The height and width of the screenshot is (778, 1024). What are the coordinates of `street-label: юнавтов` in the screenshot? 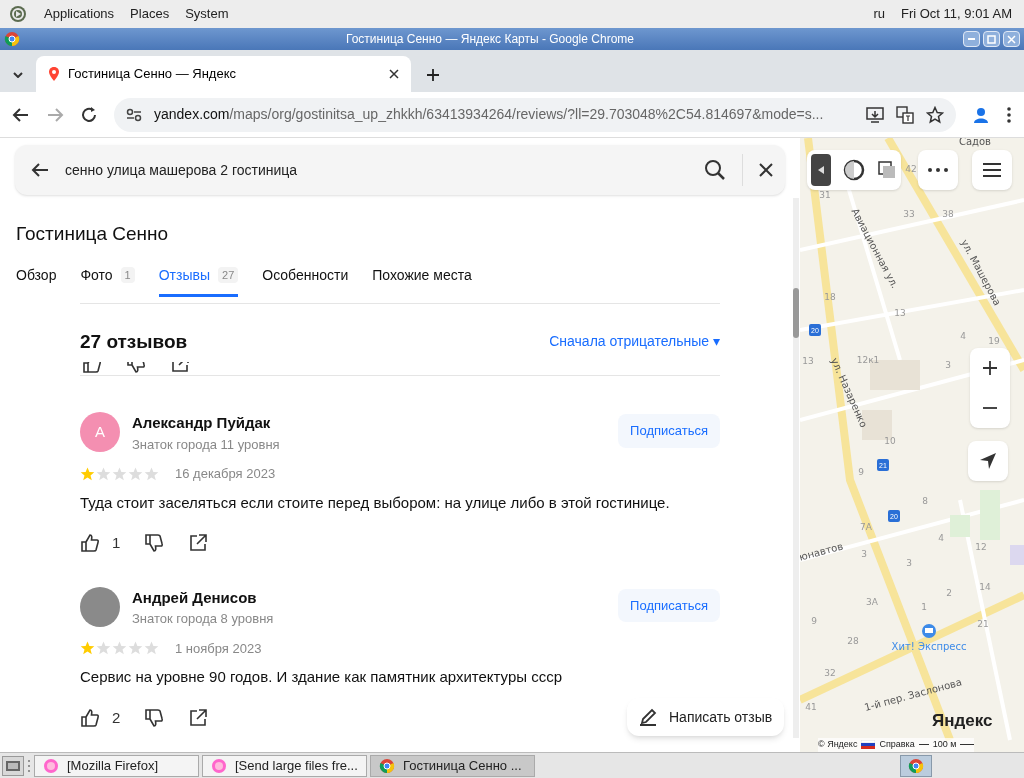 It's located at (822, 551).